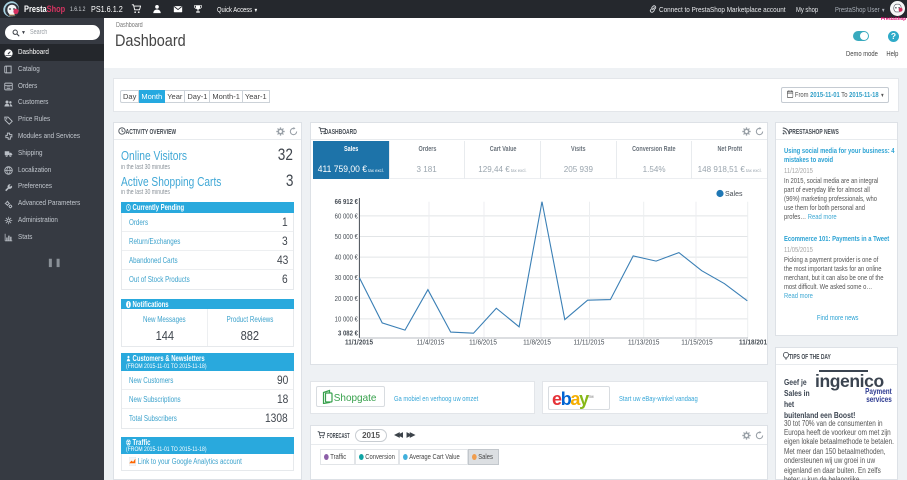 This screenshot has height=480, width=907. I want to click on svg-text: 11/11/2015, so click(589, 343).